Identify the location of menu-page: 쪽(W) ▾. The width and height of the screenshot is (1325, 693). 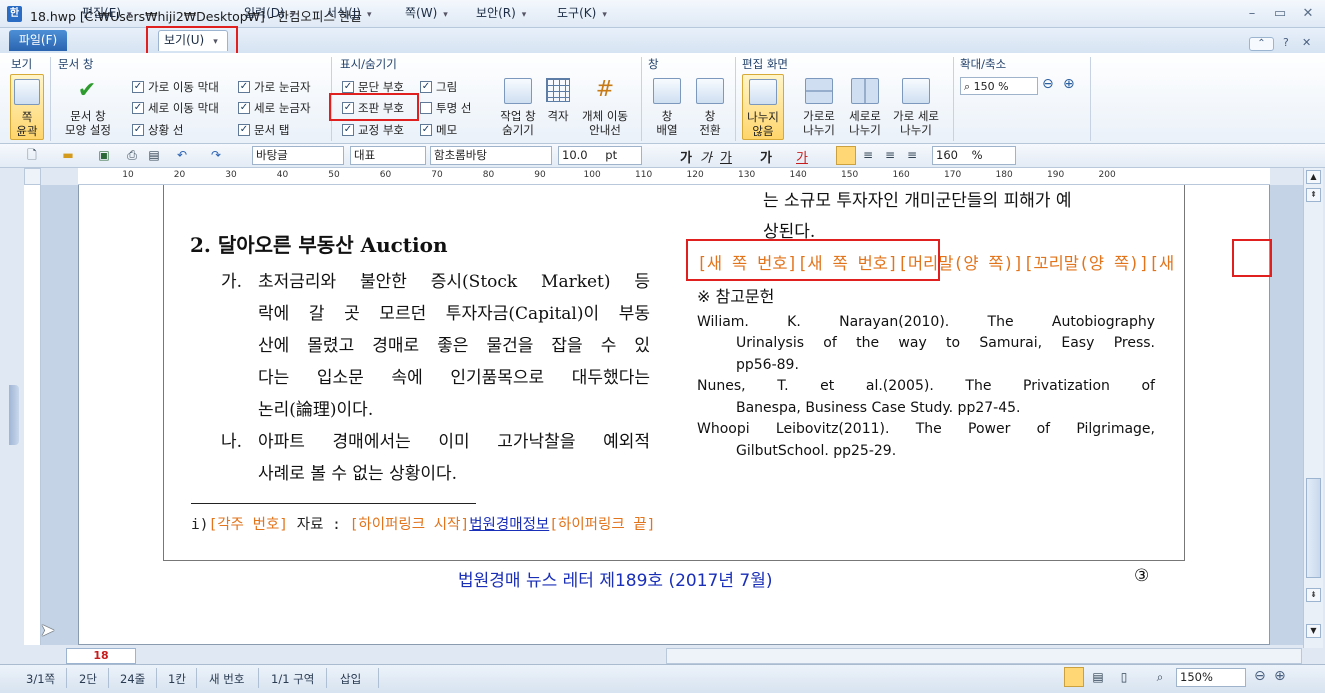
(426, 13).